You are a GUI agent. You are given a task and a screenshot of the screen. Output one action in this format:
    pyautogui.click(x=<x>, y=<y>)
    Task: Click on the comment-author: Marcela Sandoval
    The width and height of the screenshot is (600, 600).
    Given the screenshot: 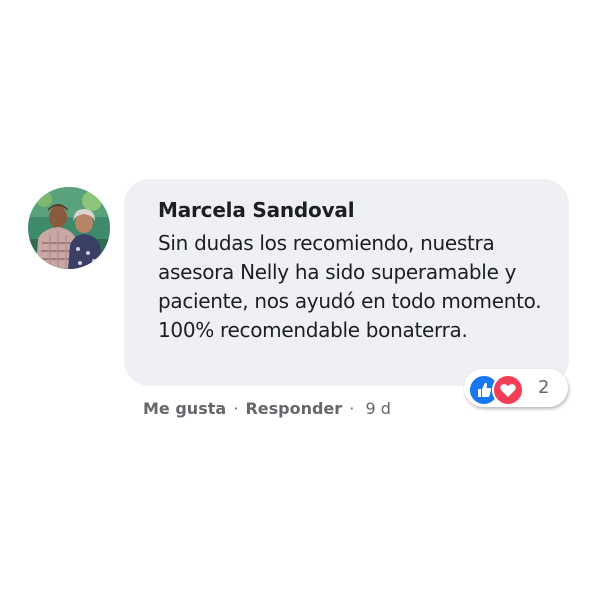 What is the action you would take?
    pyautogui.click(x=353, y=210)
    